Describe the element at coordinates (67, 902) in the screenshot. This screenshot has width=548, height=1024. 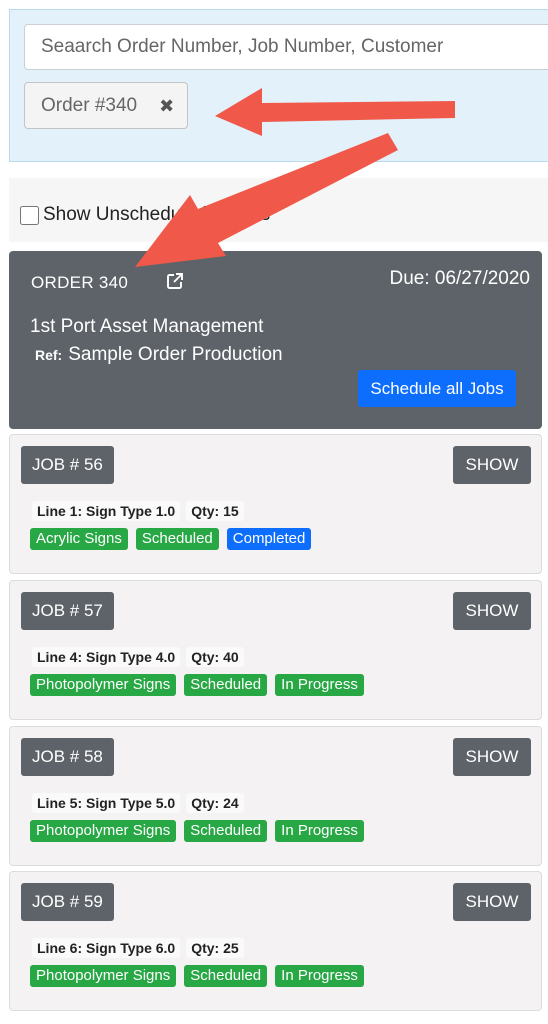
I see `job-title: JOB # 59` at that location.